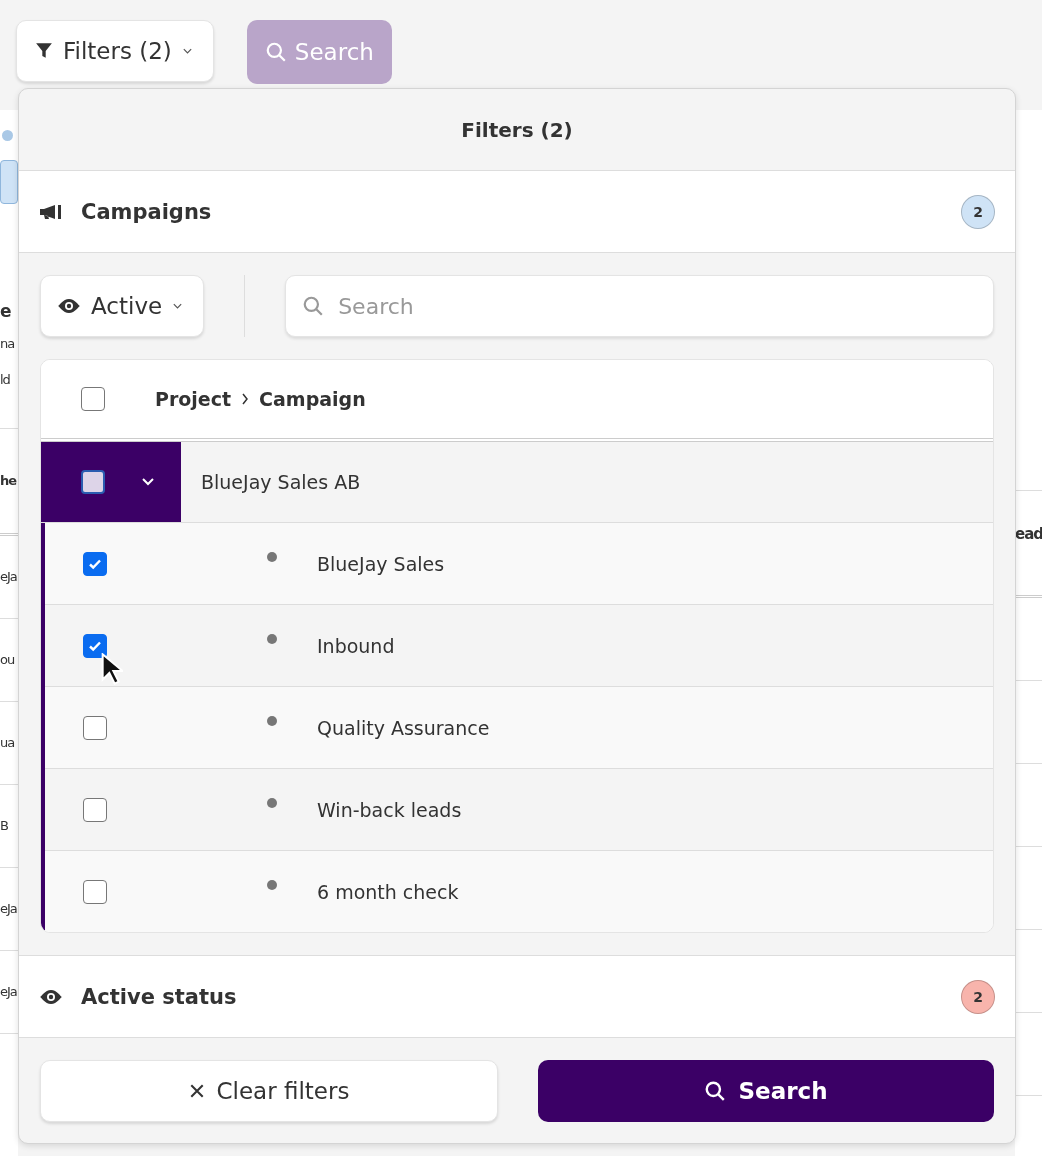  What do you see at coordinates (388, 891) in the screenshot?
I see `campaign-name: 6 month check` at bounding box center [388, 891].